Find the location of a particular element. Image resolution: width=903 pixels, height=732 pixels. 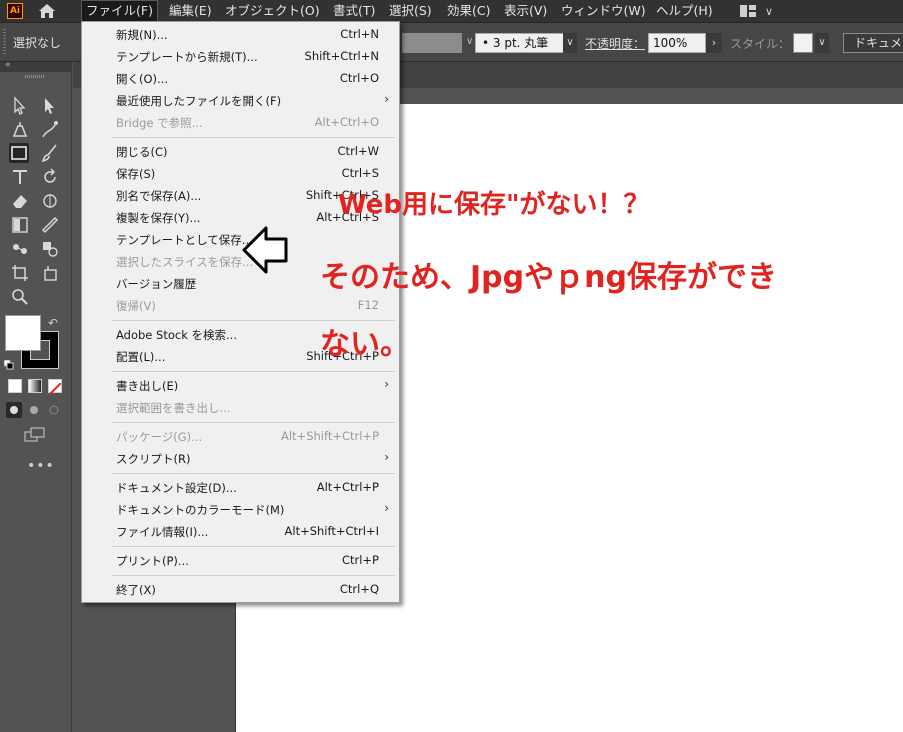

curvature-tool-icon is located at coordinates (50, 130).